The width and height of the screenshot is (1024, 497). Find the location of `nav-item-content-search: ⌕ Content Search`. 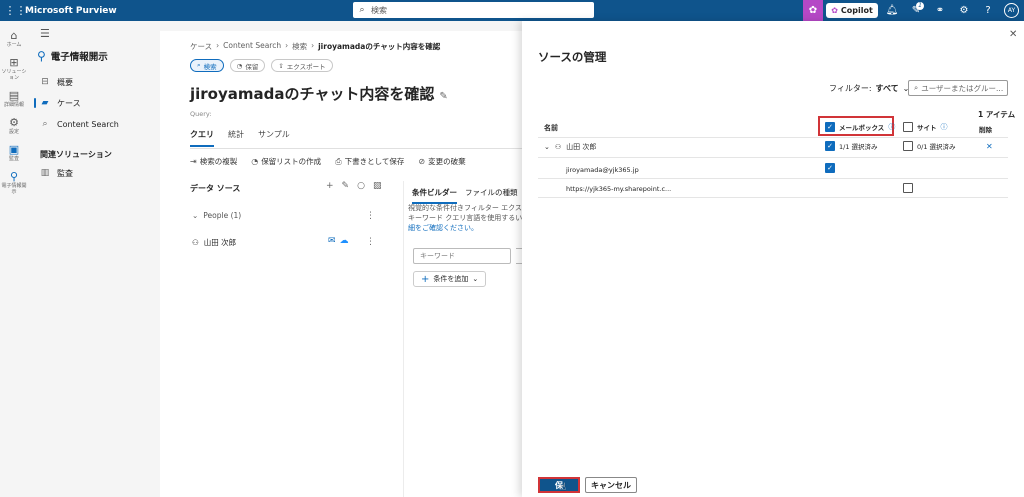

nav-item-content-search: ⌕ Content Search is located at coordinates (94, 124).